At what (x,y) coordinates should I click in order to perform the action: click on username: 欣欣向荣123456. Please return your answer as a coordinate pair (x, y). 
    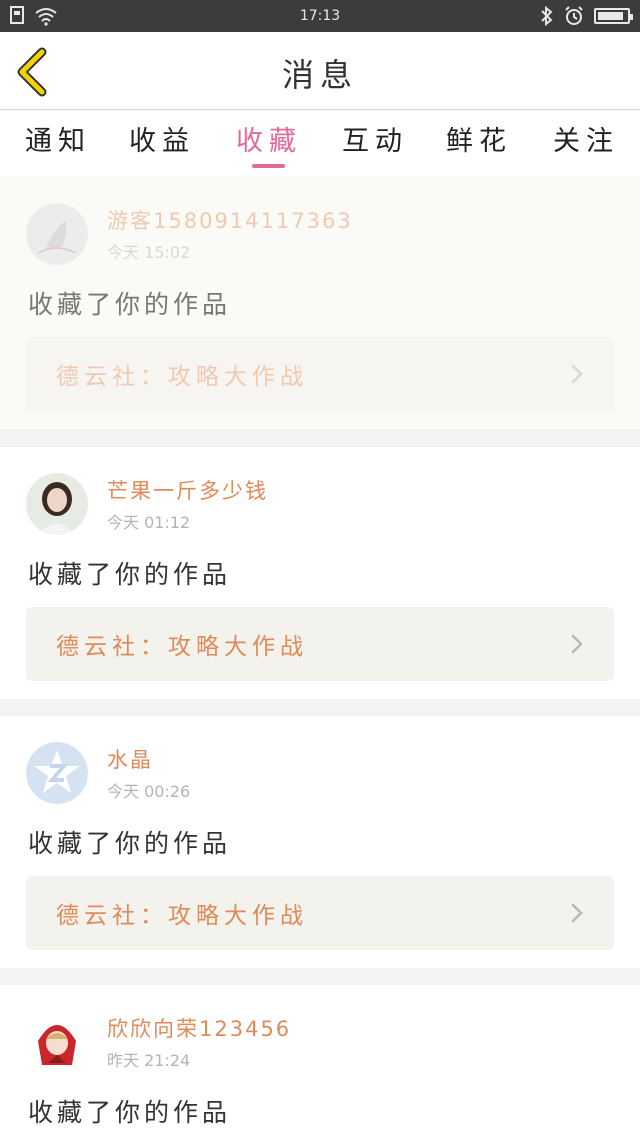
    Looking at the image, I should click on (199, 1028).